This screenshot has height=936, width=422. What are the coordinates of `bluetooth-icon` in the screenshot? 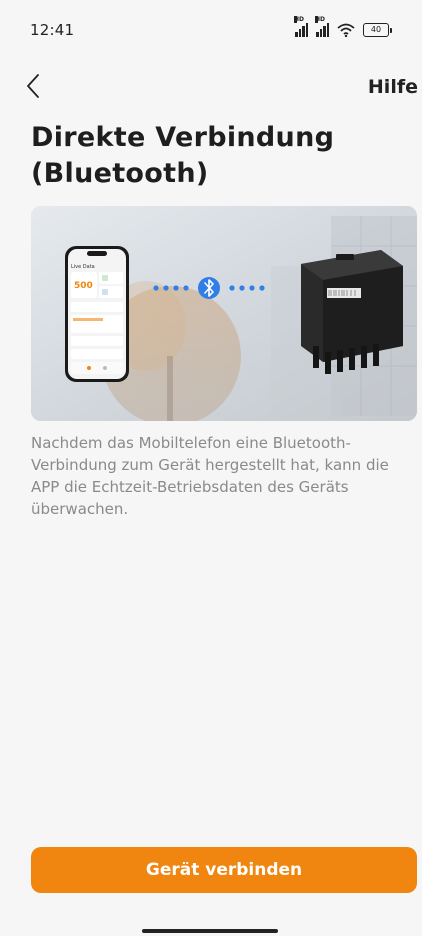 It's located at (209, 288).